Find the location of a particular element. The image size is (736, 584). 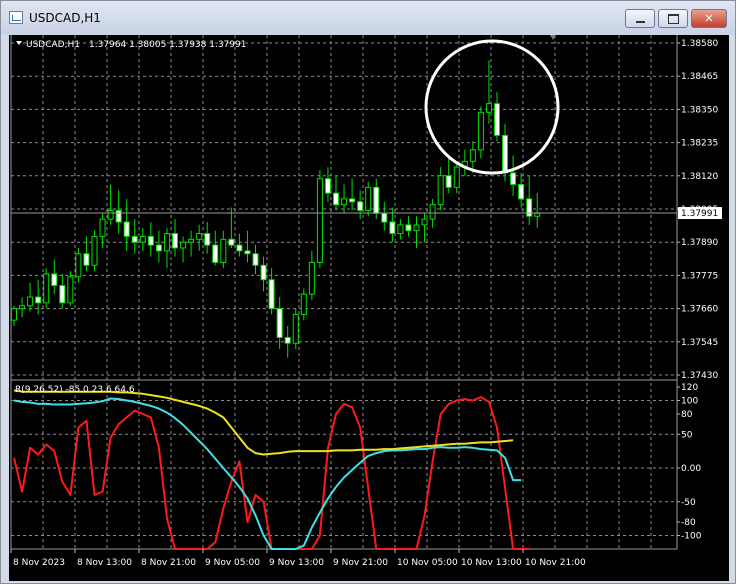

chart-window-icon is located at coordinates (16, 17).